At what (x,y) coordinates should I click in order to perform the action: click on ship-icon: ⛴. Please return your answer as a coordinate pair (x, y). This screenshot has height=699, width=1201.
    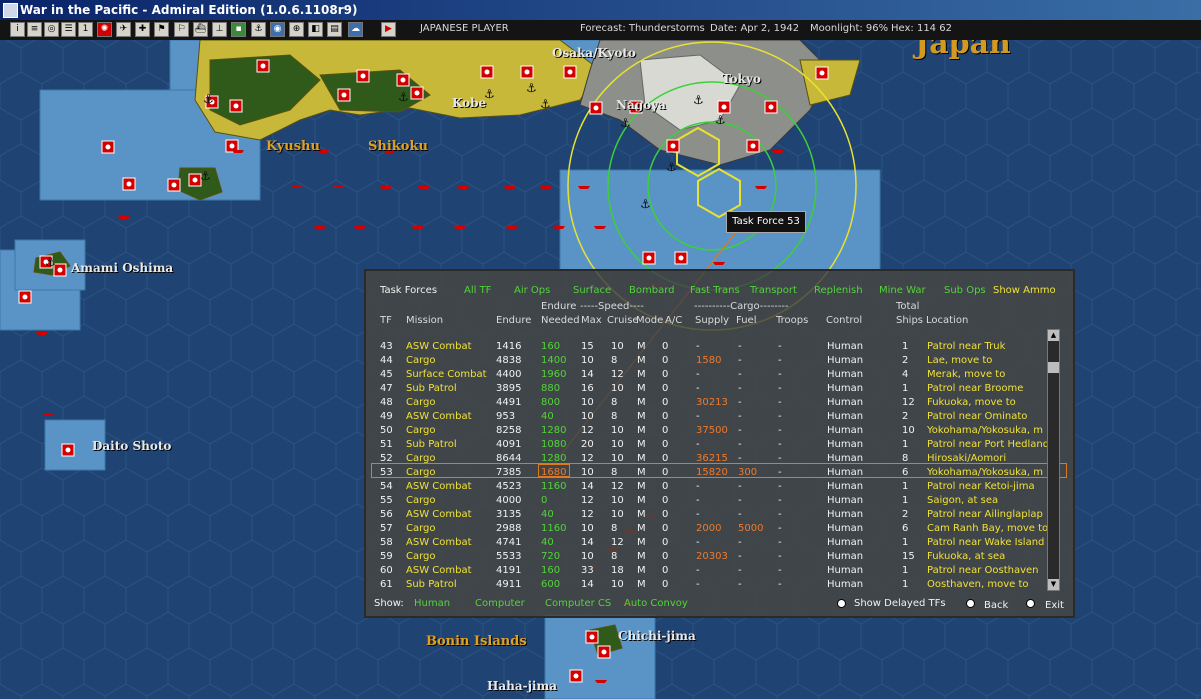
    Looking at the image, I should click on (200, 29).